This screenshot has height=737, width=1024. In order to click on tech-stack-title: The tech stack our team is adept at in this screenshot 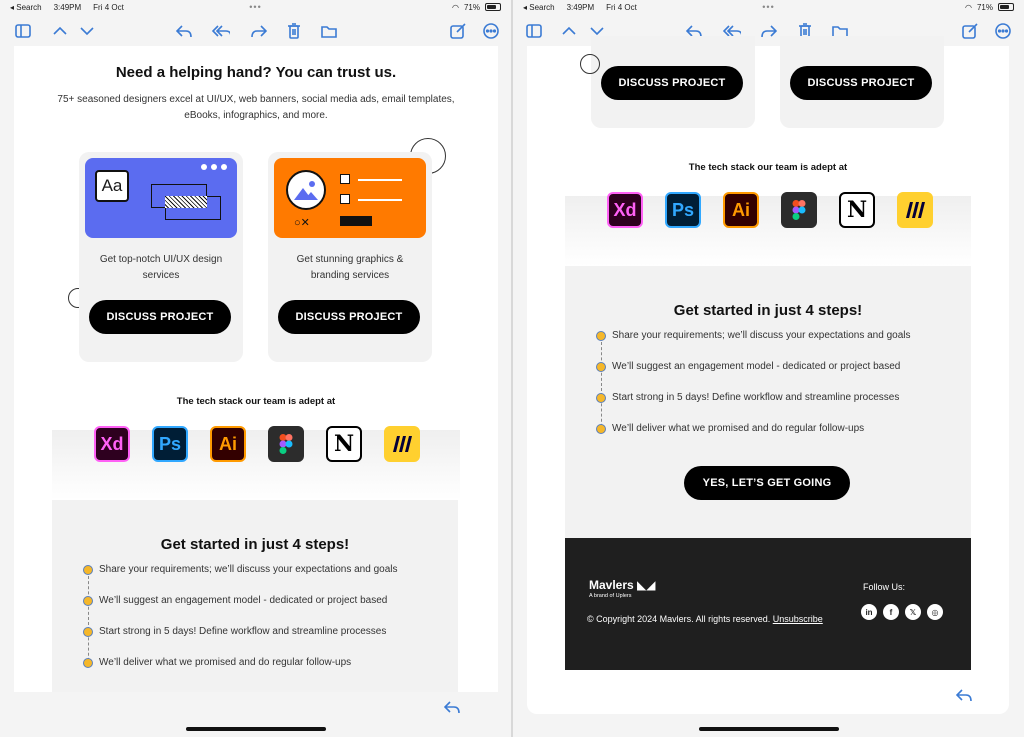, I will do `click(256, 401)`.